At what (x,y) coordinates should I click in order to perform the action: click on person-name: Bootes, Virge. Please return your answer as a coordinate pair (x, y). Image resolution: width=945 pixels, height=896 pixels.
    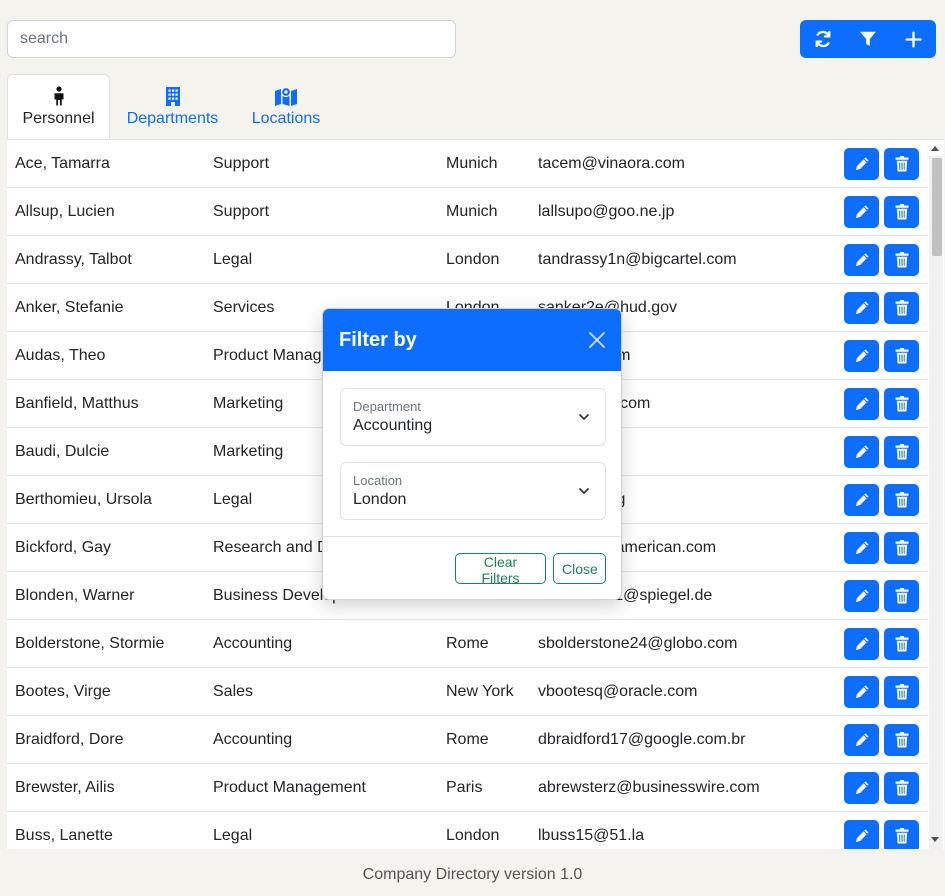
    Looking at the image, I should click on (63, 691).